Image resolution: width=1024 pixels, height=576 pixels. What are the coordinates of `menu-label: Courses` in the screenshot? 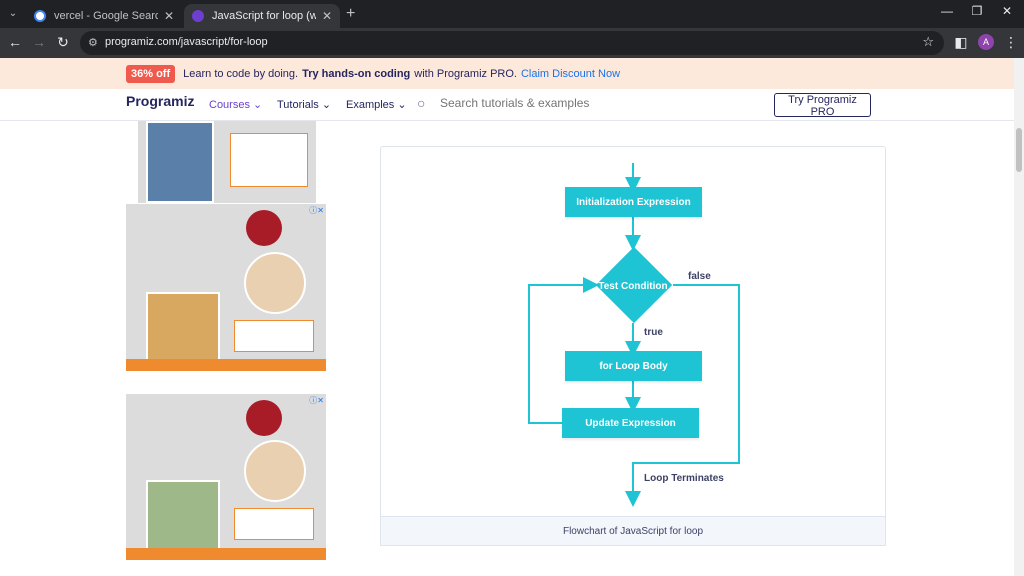 It's located at (229, 105).